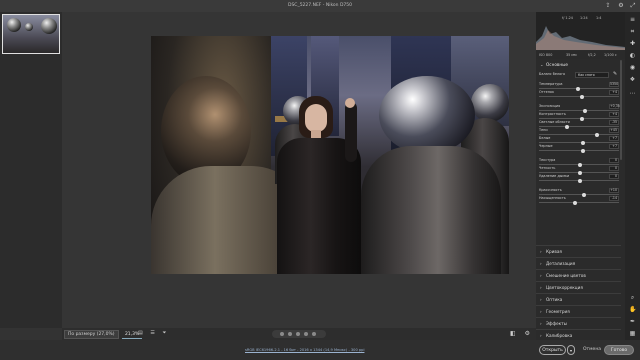 Image resolution: width=640 pixels, height=360 pixels. Describe the element at coordinates (351, 132) in the screenshot. I see `photo-woman-arm` at that location.